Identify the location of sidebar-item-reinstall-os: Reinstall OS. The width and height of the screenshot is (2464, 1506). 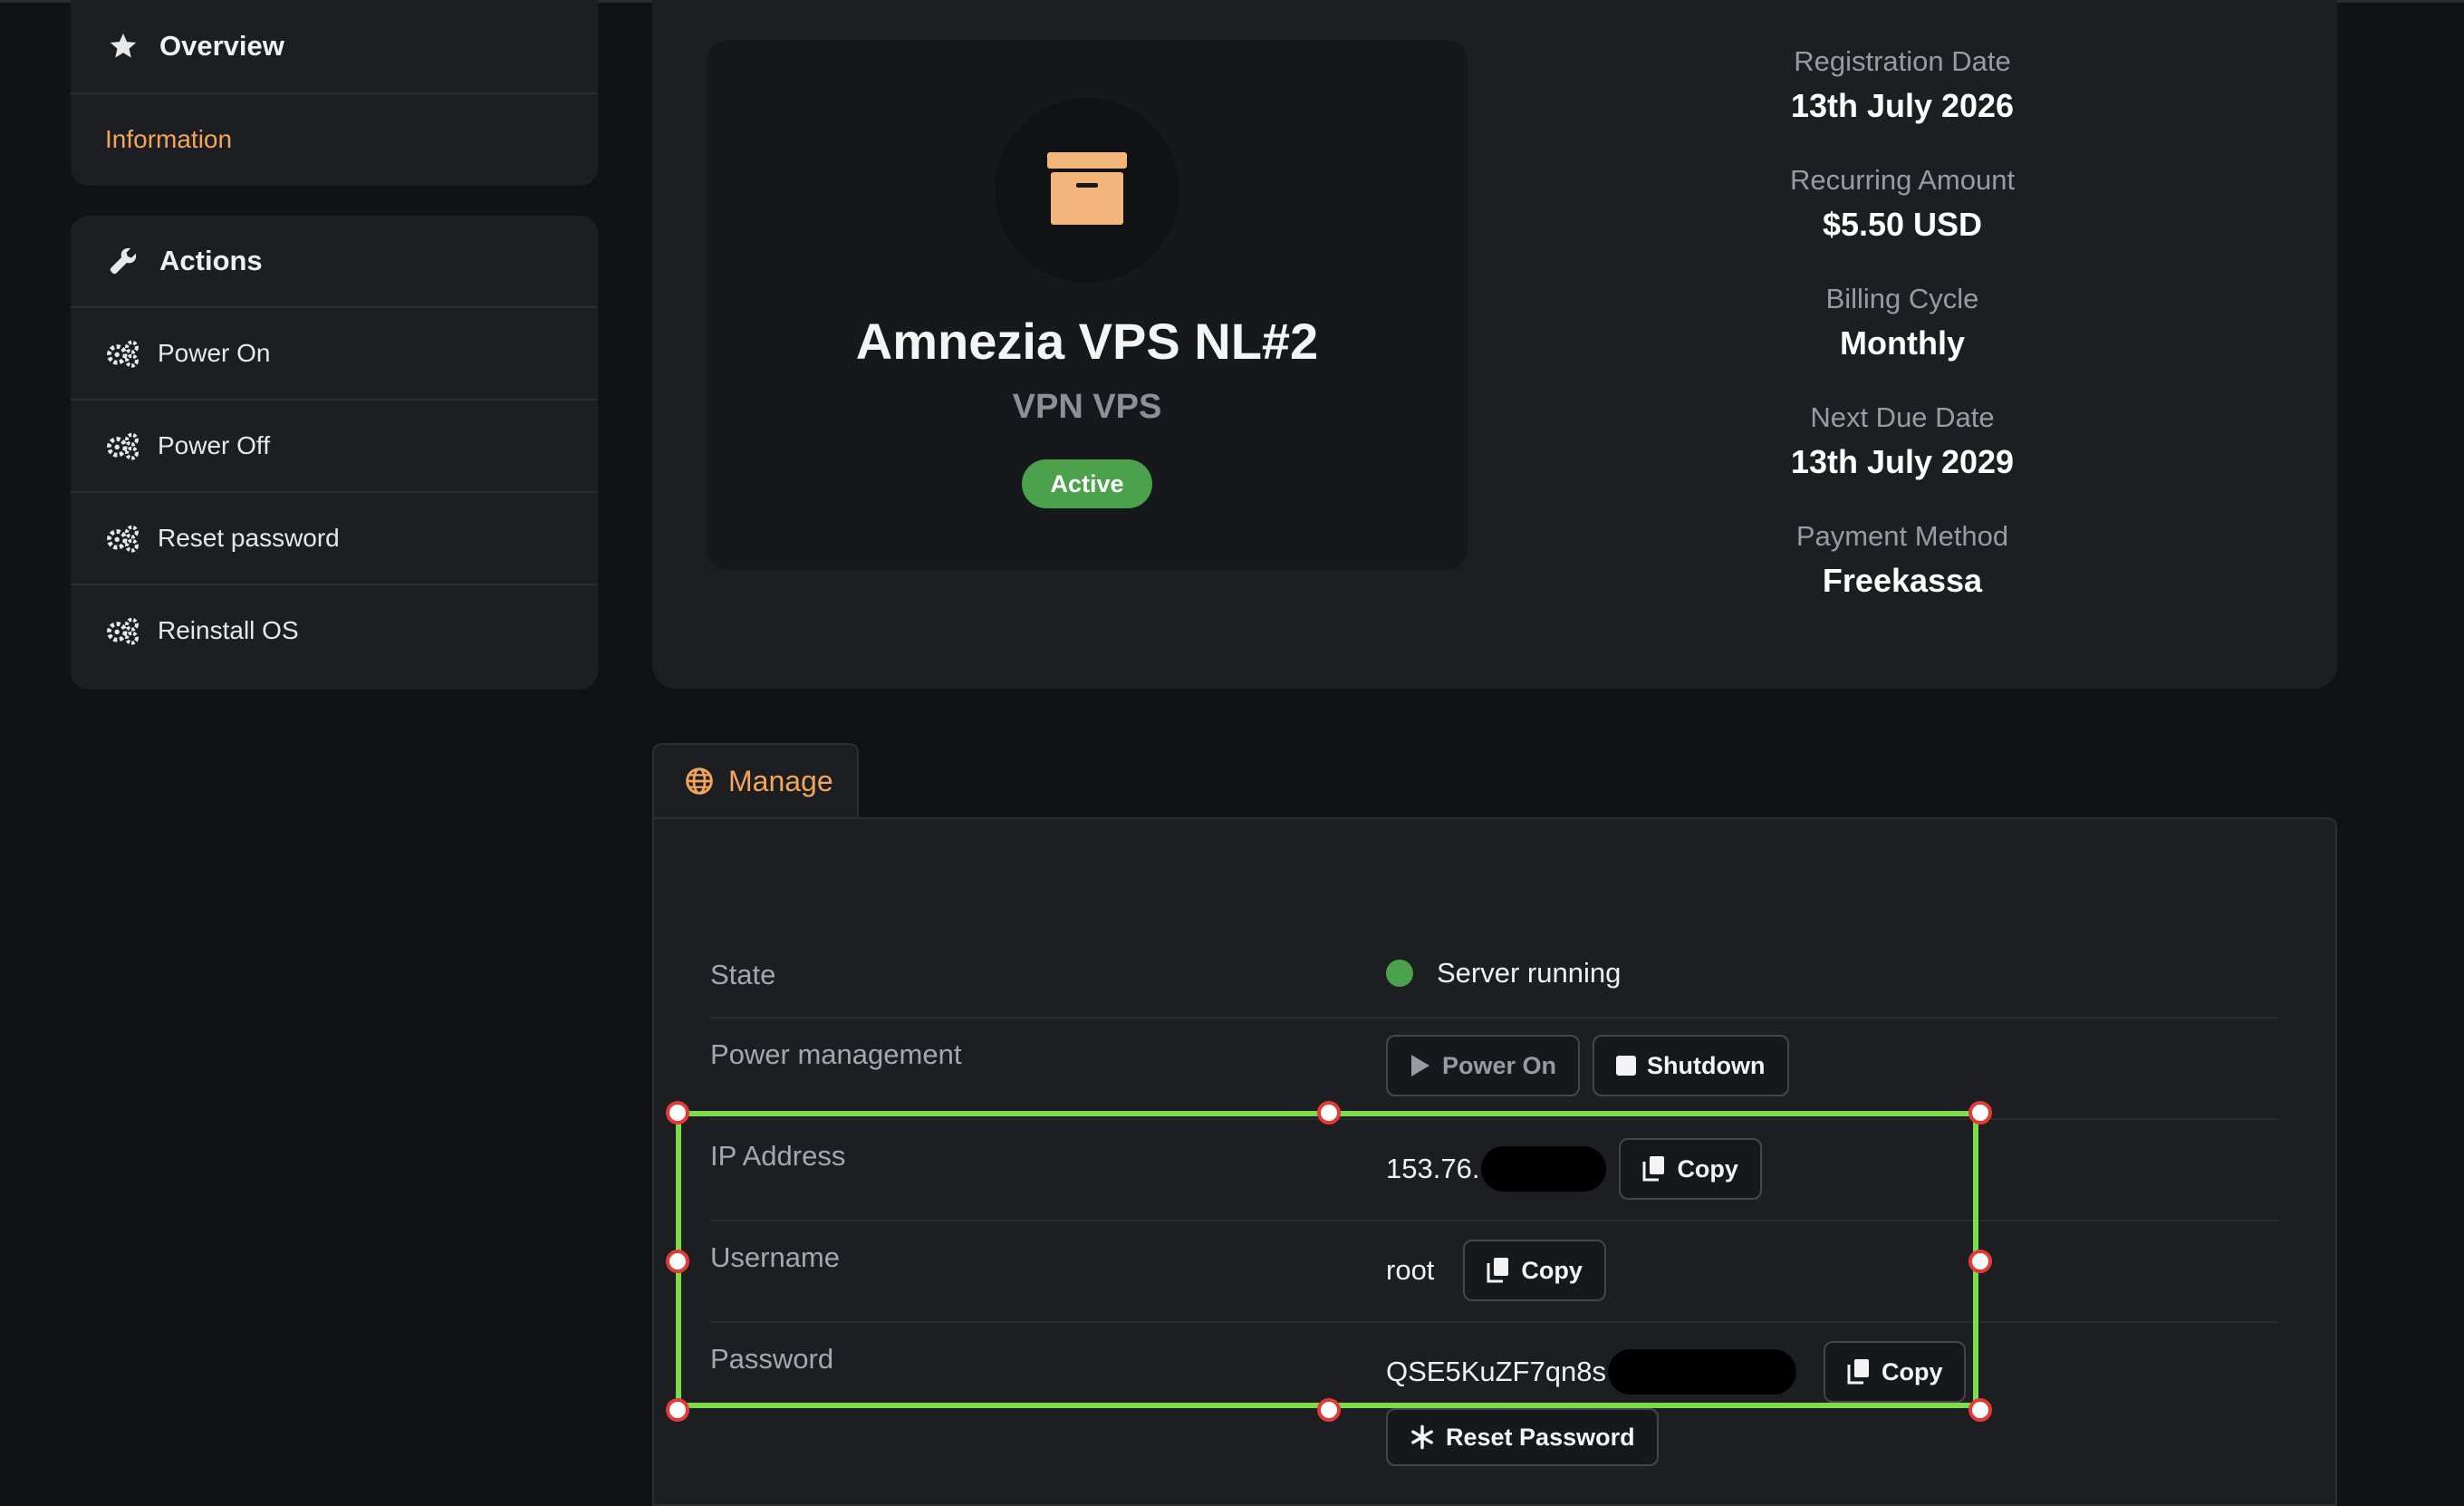
(334, 630).